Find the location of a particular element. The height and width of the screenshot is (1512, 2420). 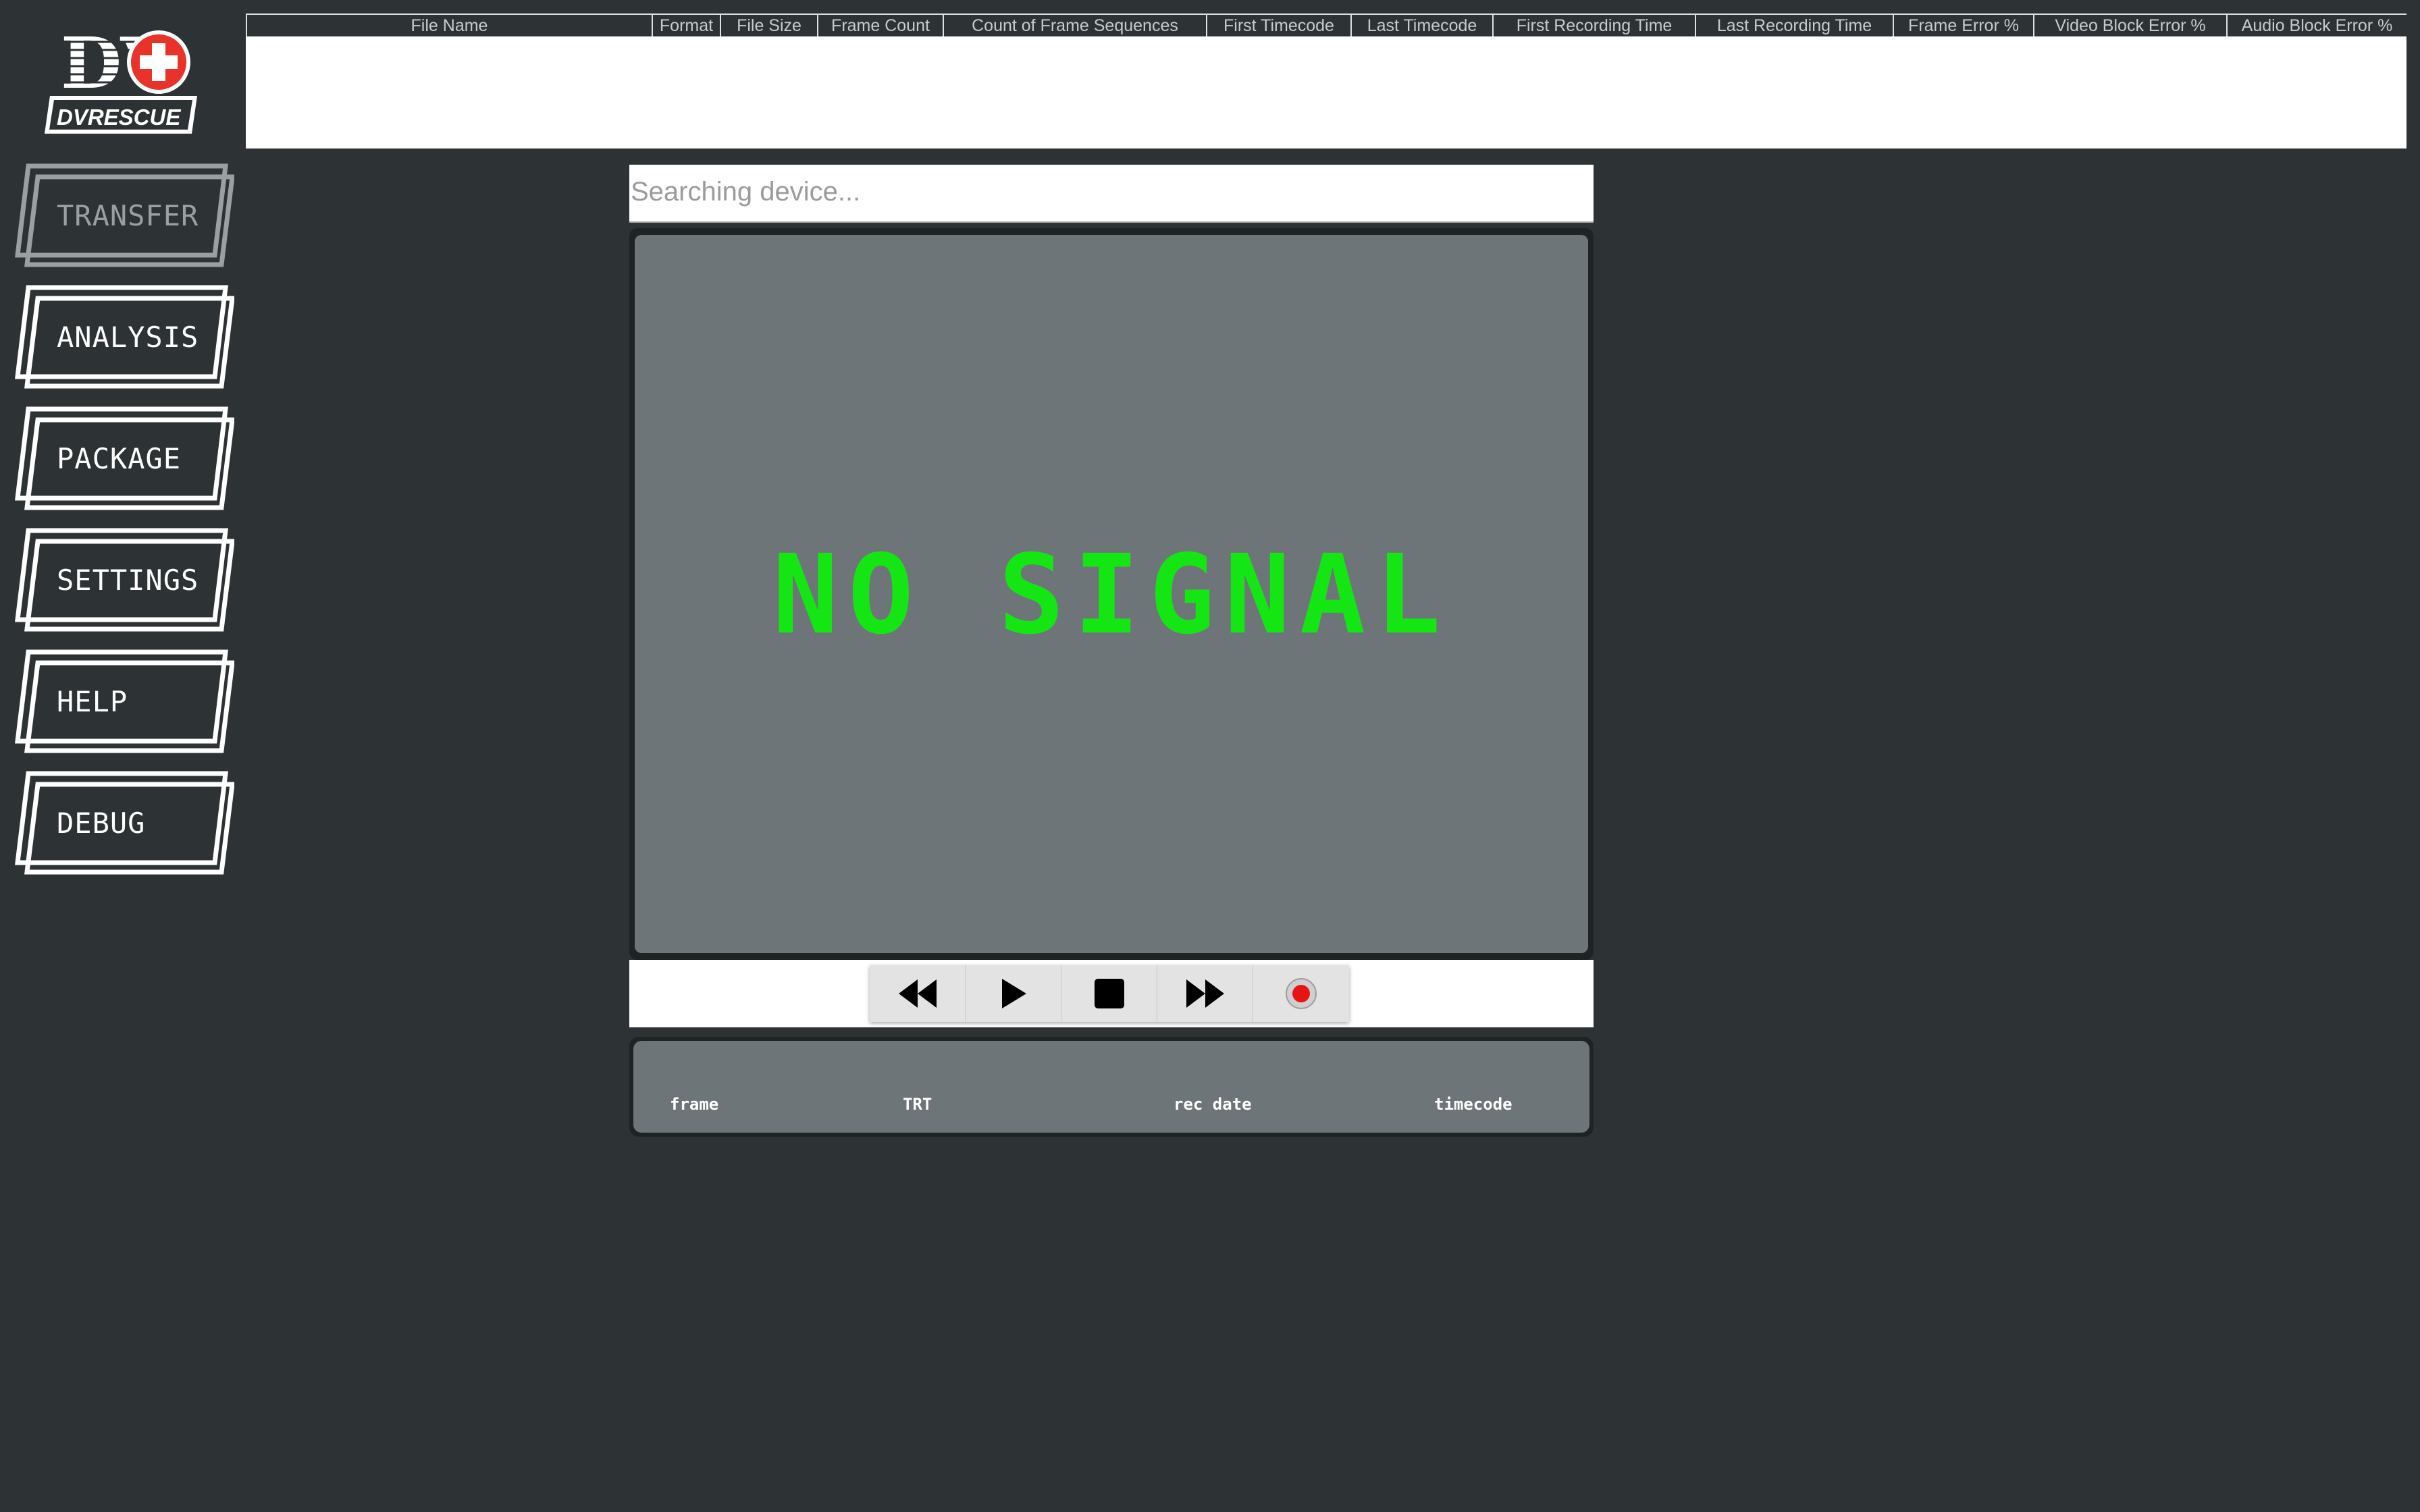

column-header-first-timecode: First Timecode is located at coordinates (1278, 26).